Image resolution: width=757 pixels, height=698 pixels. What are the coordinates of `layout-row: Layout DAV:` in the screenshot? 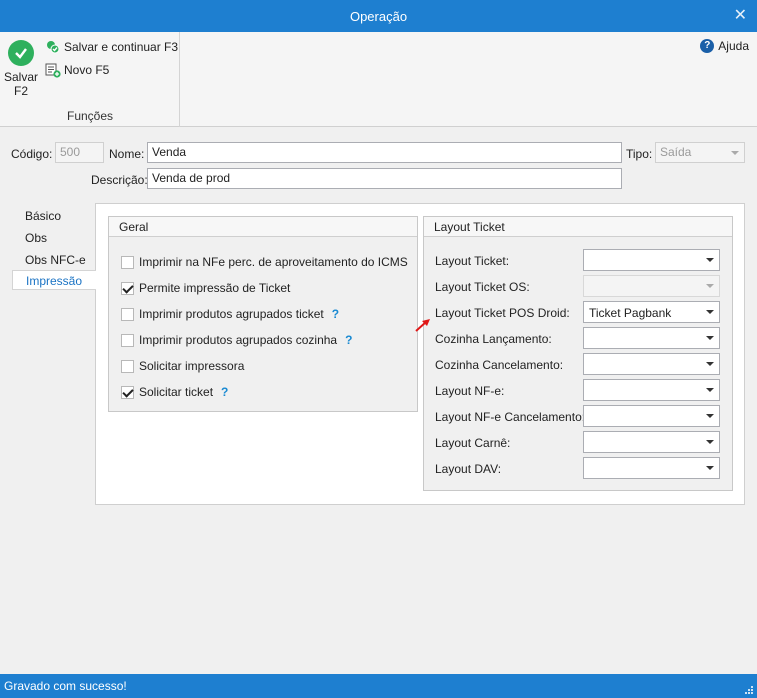 It's located at (583, 468).